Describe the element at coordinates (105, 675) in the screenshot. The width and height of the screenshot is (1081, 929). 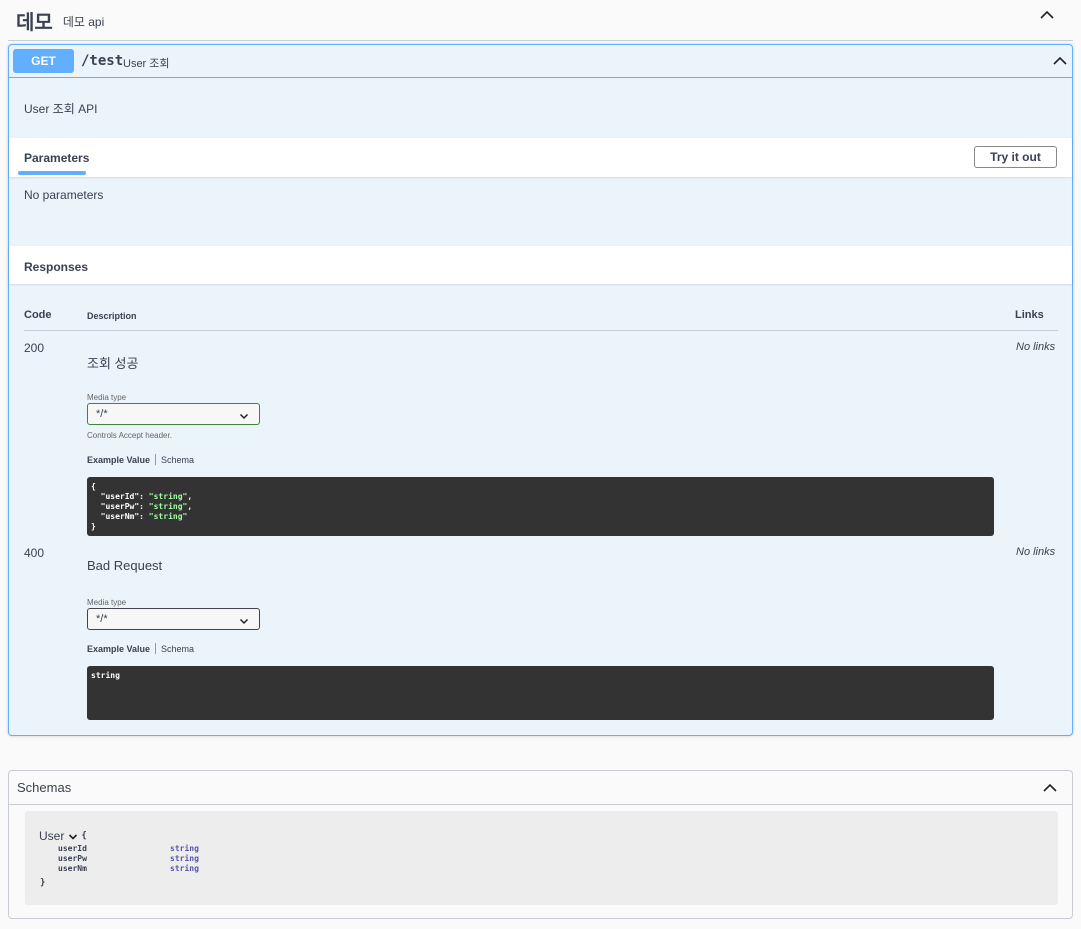
I see `code-line: string` at that location.